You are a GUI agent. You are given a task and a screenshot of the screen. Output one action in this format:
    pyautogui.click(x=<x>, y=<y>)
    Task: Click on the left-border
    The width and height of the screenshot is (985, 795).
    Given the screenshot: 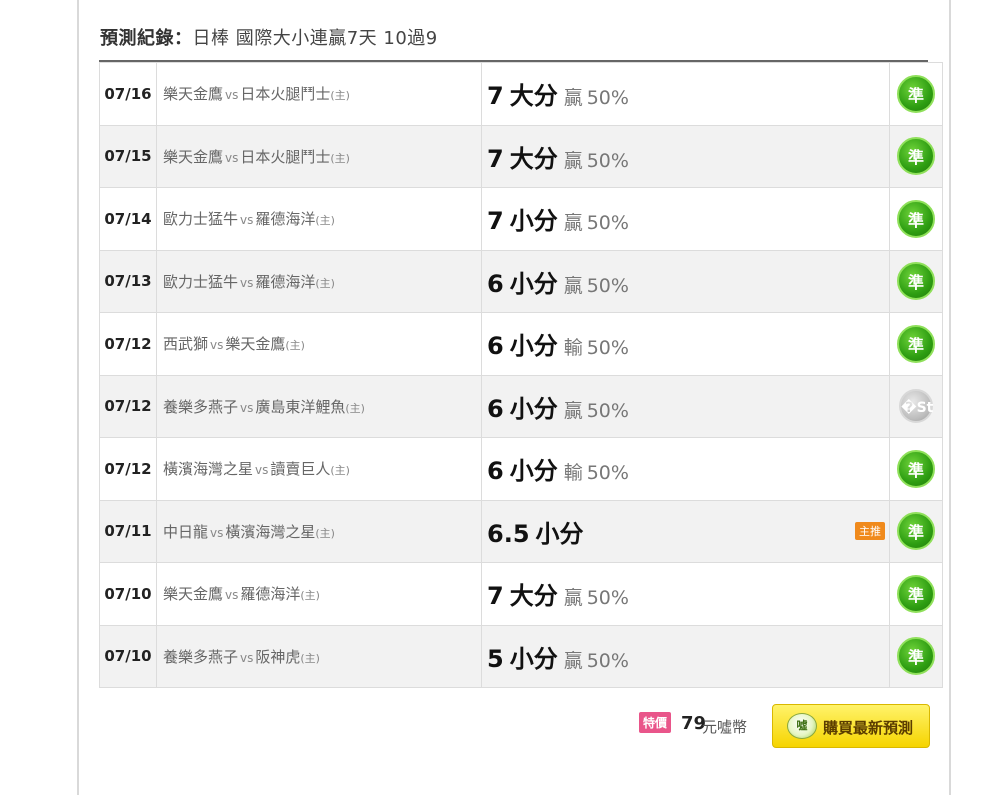 What is the action you would take?
    pyautogui.click(x=78, y=397)
    